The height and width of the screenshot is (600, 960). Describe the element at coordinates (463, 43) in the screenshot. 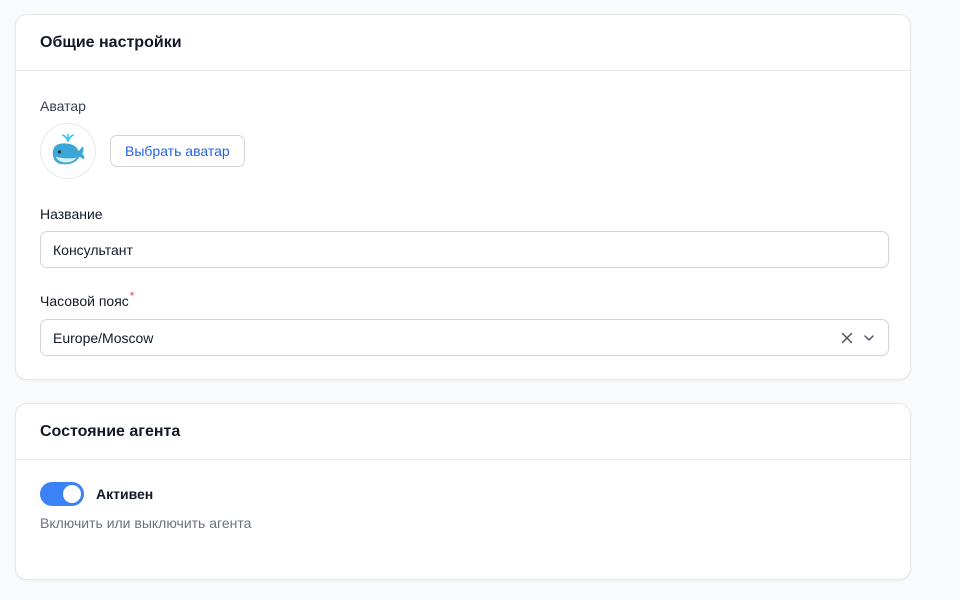

I see `general-settings-header: Общие настройки` at that location.